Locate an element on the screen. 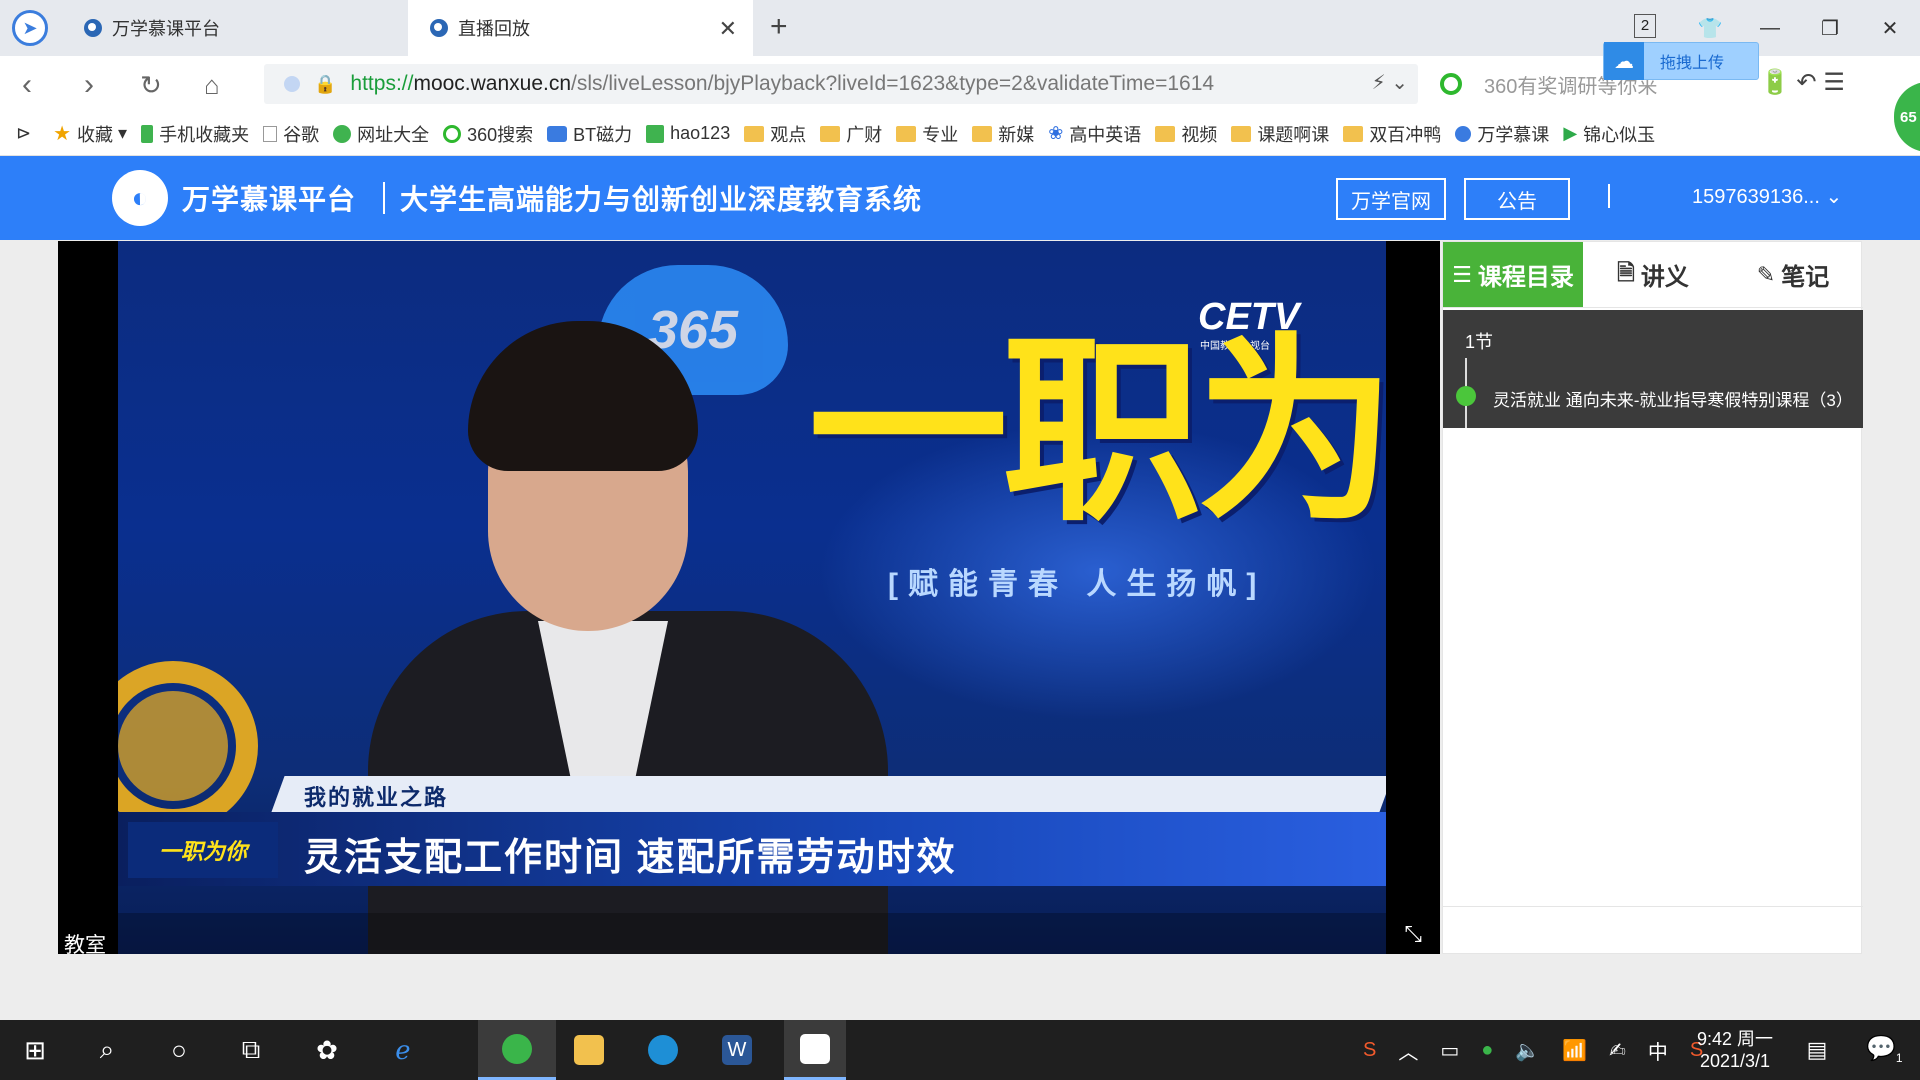  upload-label: 拖拽上传 is located at coordinates (1692, 63).